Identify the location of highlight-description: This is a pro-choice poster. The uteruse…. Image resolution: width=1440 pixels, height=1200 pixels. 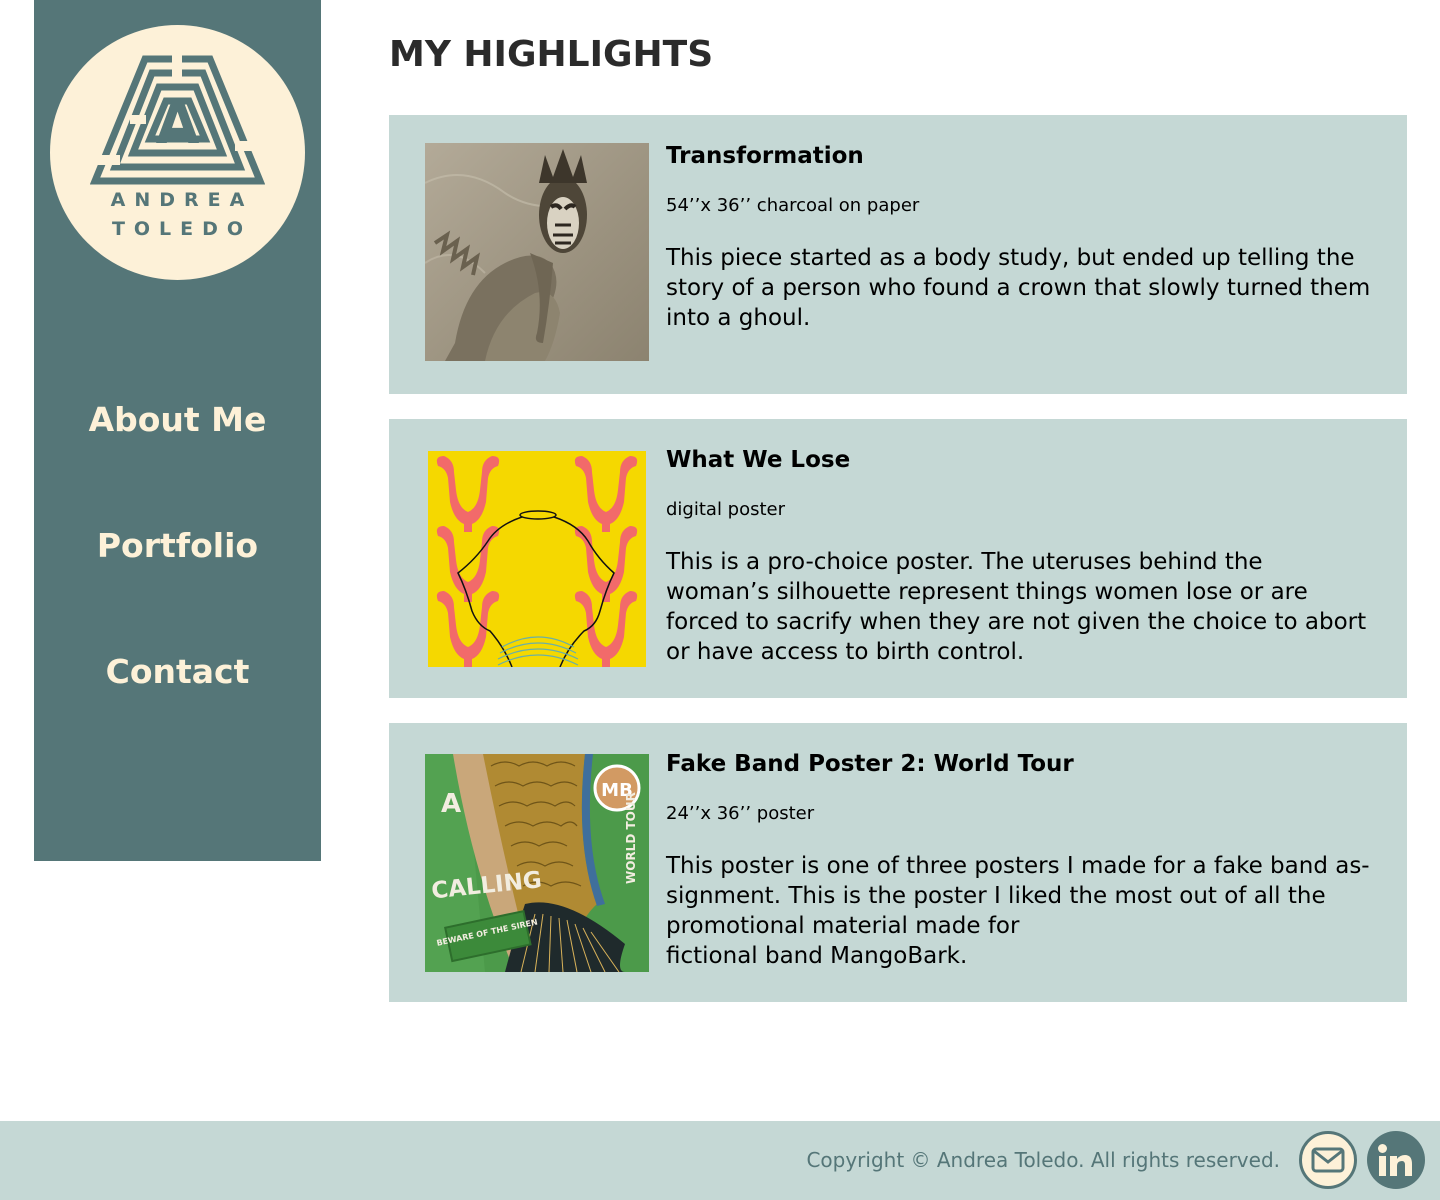
(1016, 607).